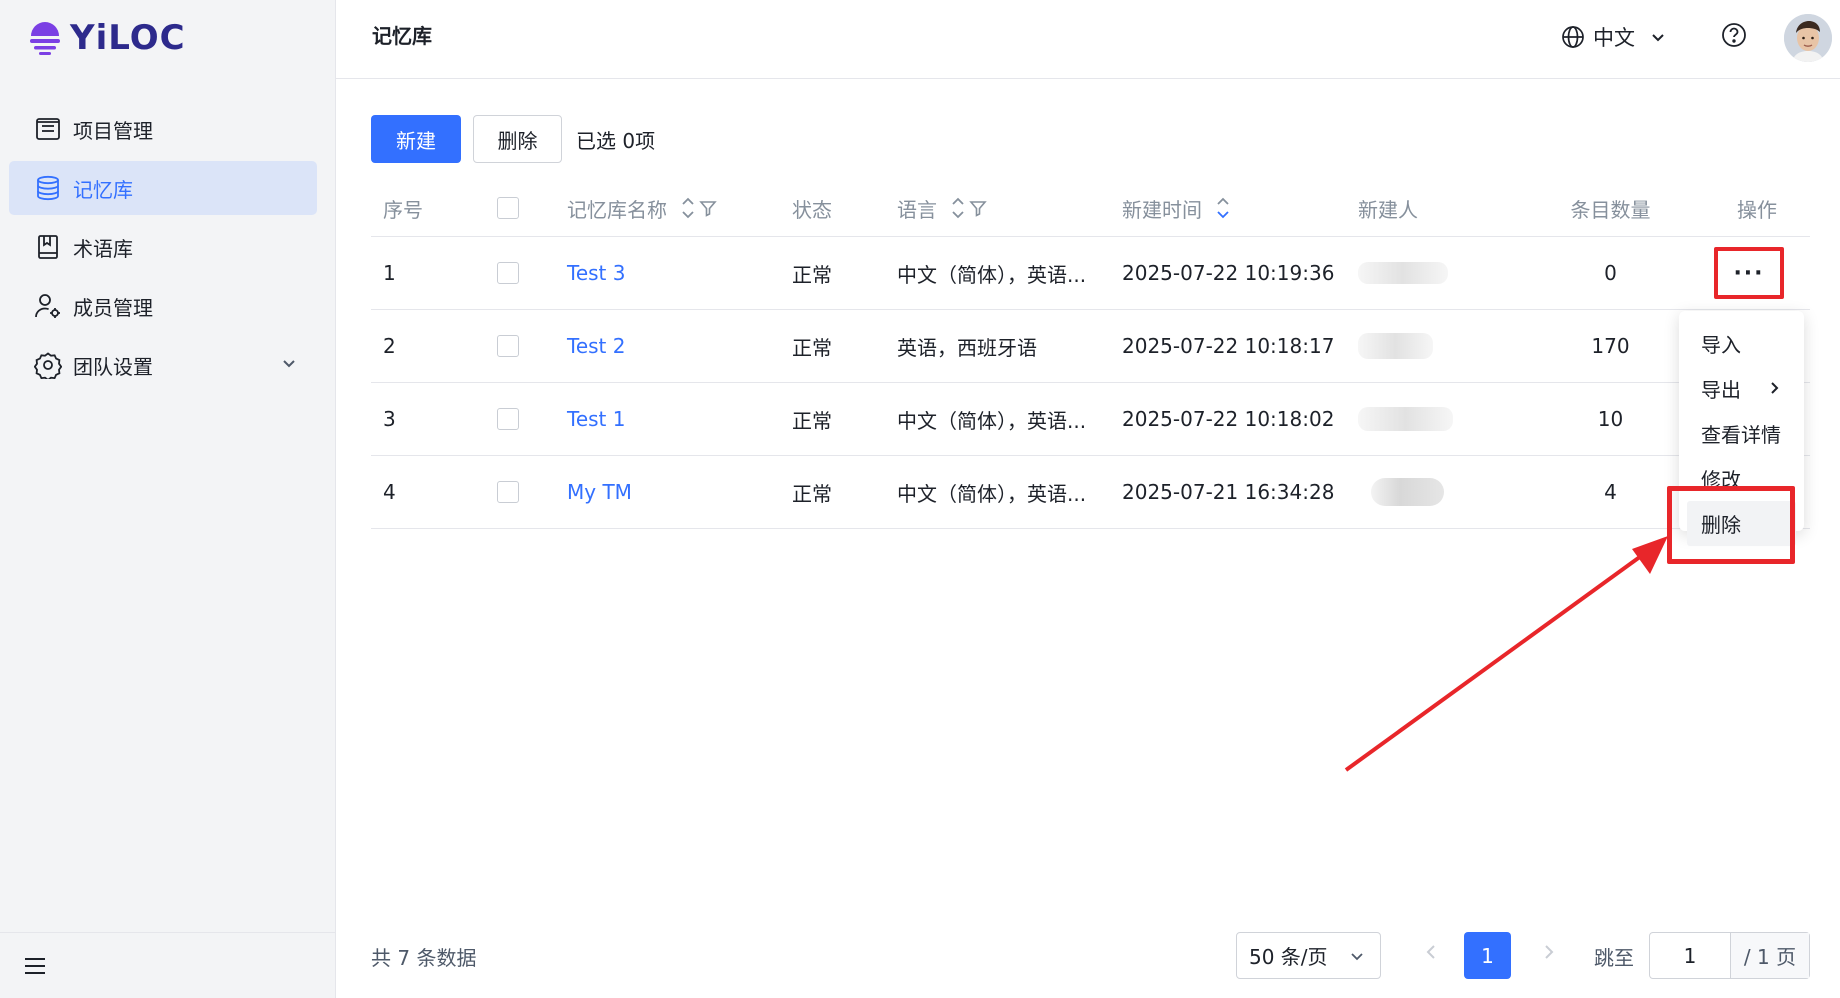 Image resolution: width=1840 pixels, height=998 pixels. What do you see at coordinates (168, 965) in the screenshot?
I see `sidebar-footer` at bounding box center [168, 965].